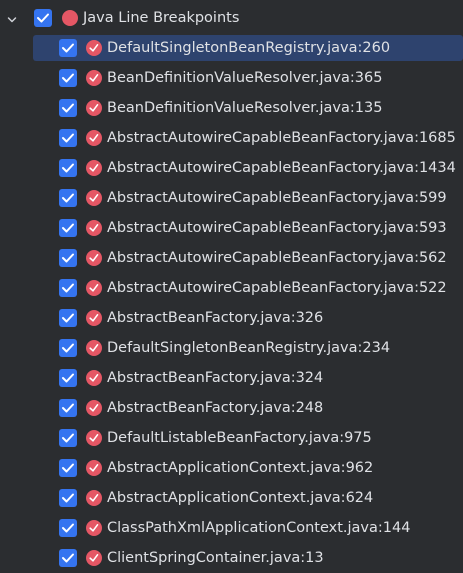 The image size is (463, 573). What do you see at coordinates (215, 318) in the screenshot?
I see `breakpoint-label: AbstractBeanFactory.java:326` at bounding box center [215, 318].